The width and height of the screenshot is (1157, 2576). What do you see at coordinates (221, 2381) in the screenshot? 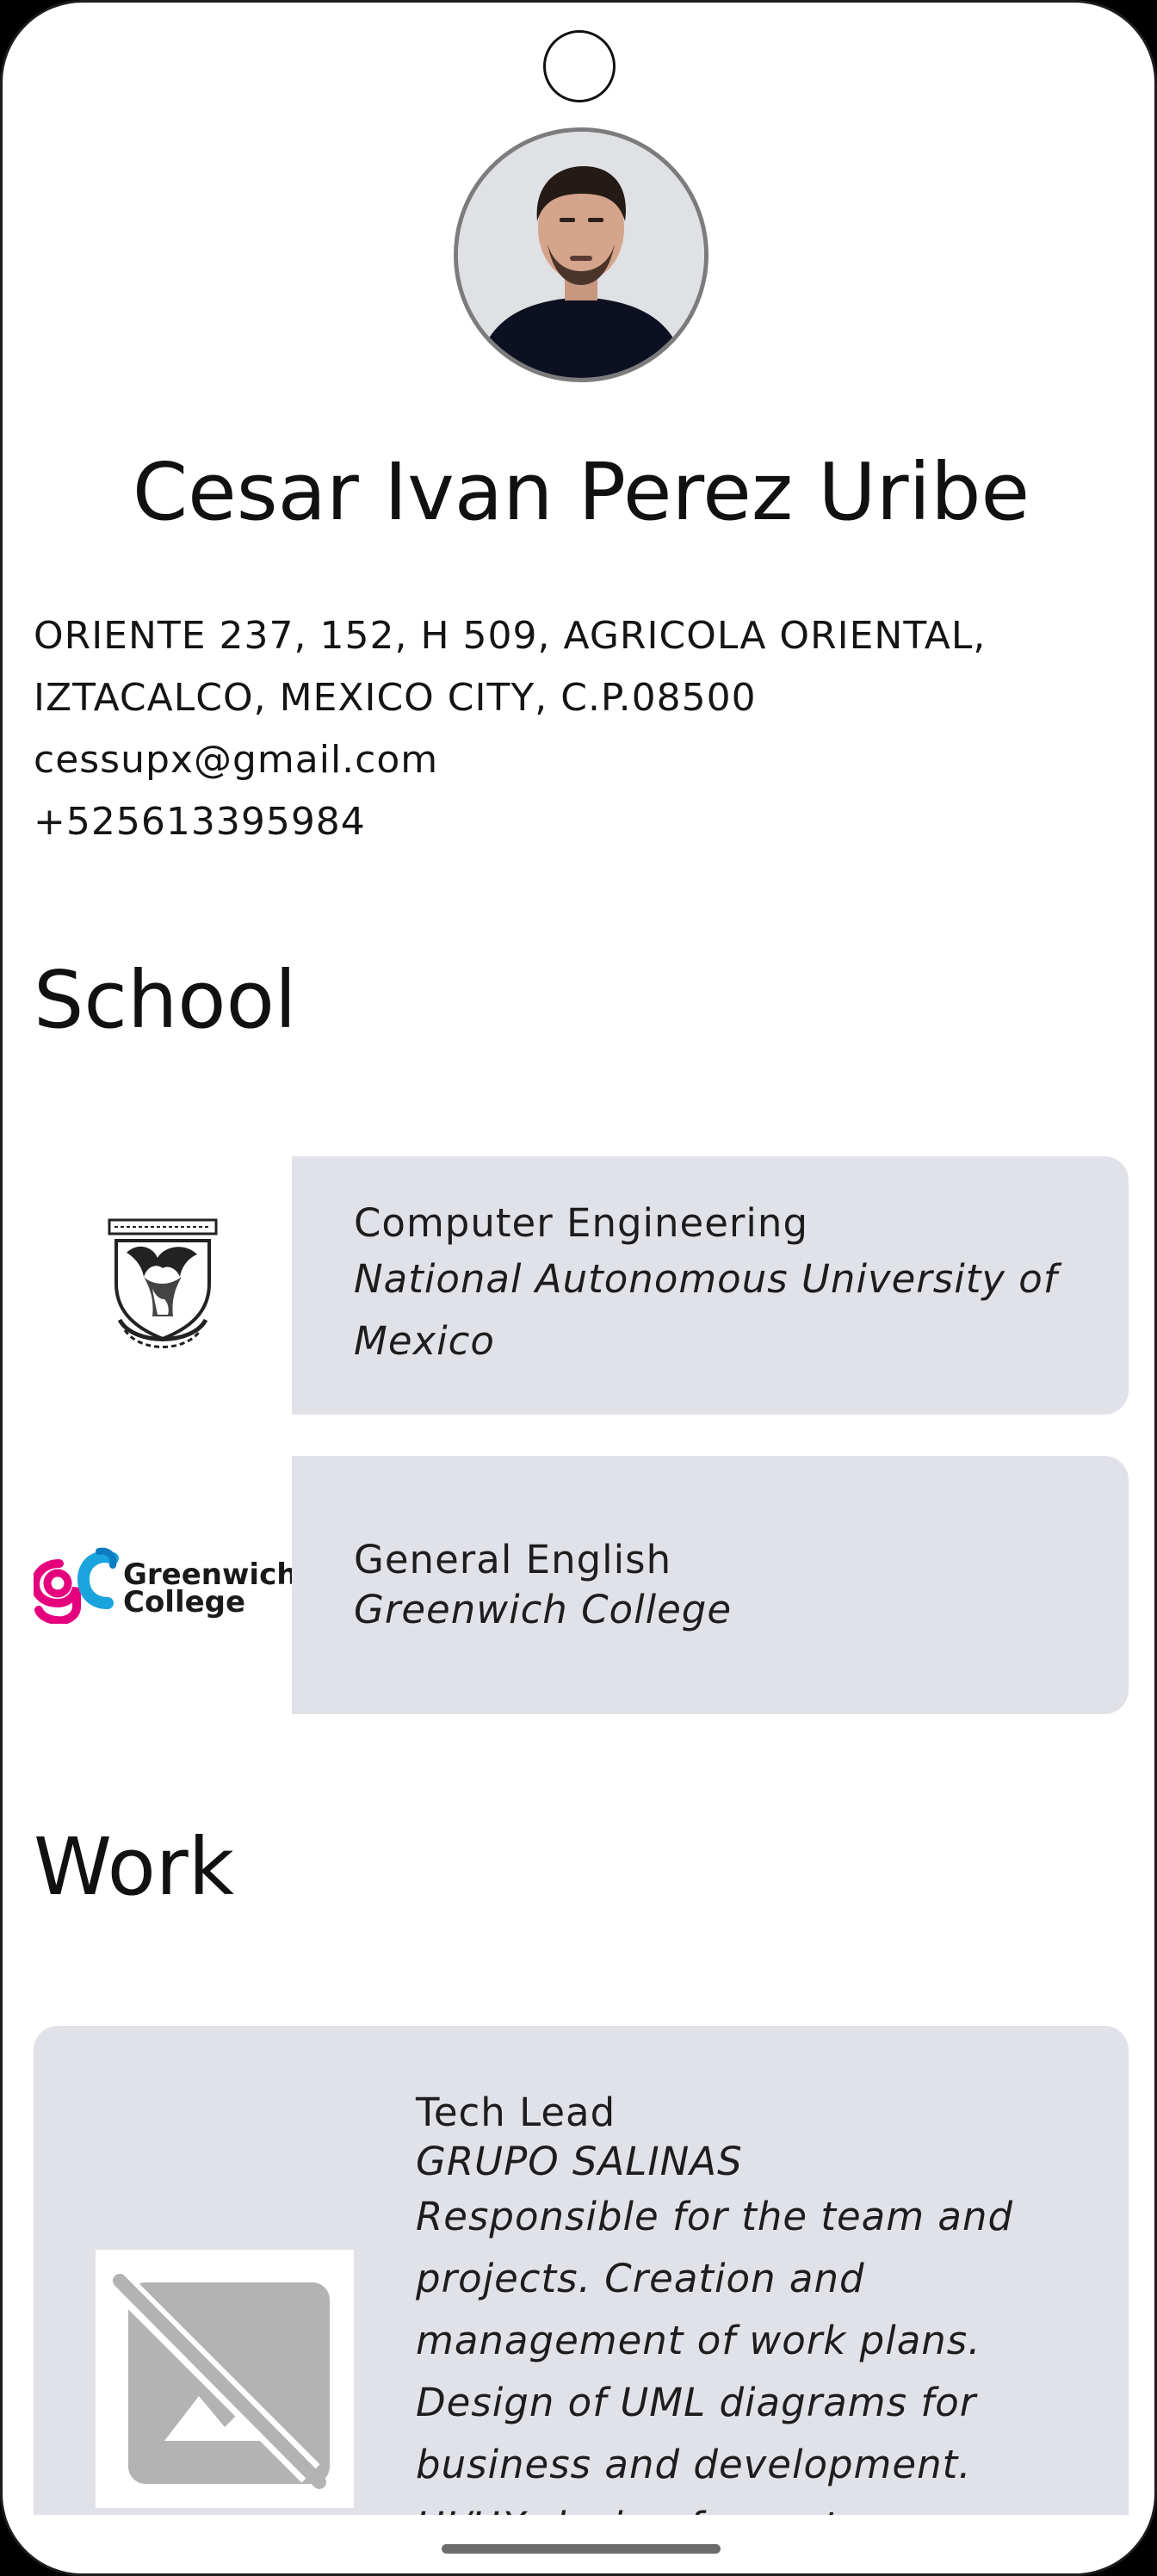
I see `image-placeholder-icon` at bounding box center [221, 2381].